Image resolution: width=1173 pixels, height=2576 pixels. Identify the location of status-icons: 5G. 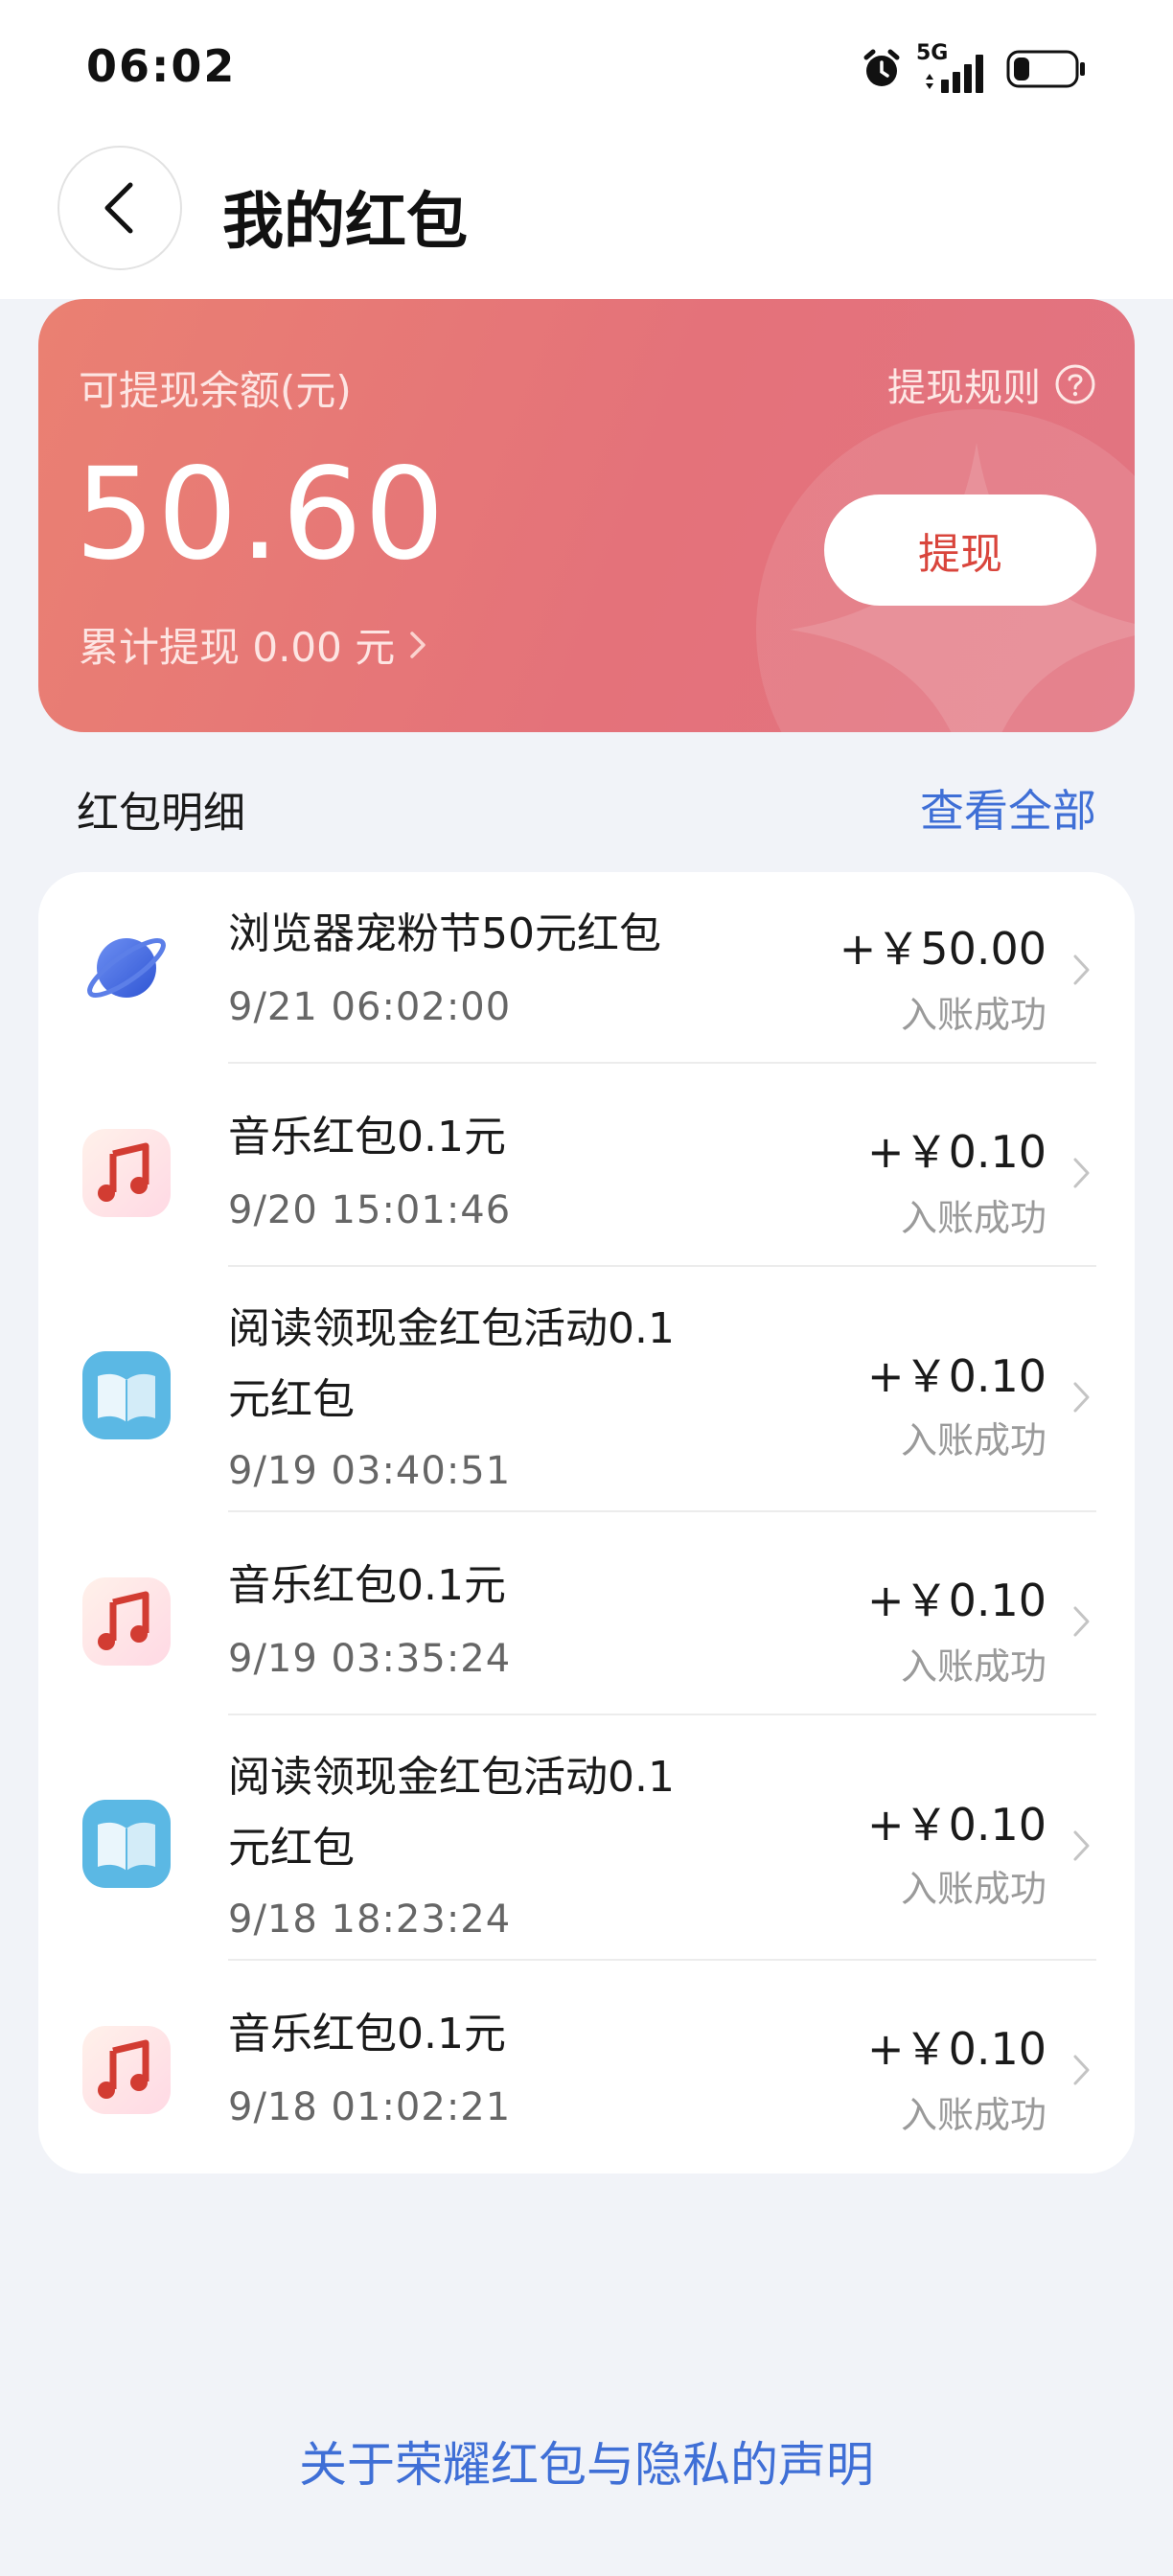
(974, 68).